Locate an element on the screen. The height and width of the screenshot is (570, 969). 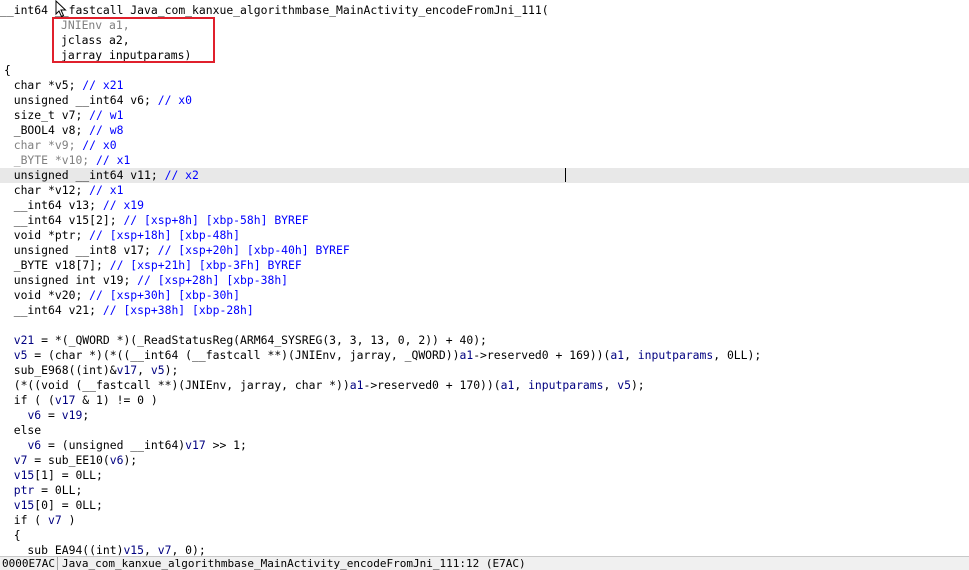
decl-comment: // w1 is located at coordinates (106, 115).